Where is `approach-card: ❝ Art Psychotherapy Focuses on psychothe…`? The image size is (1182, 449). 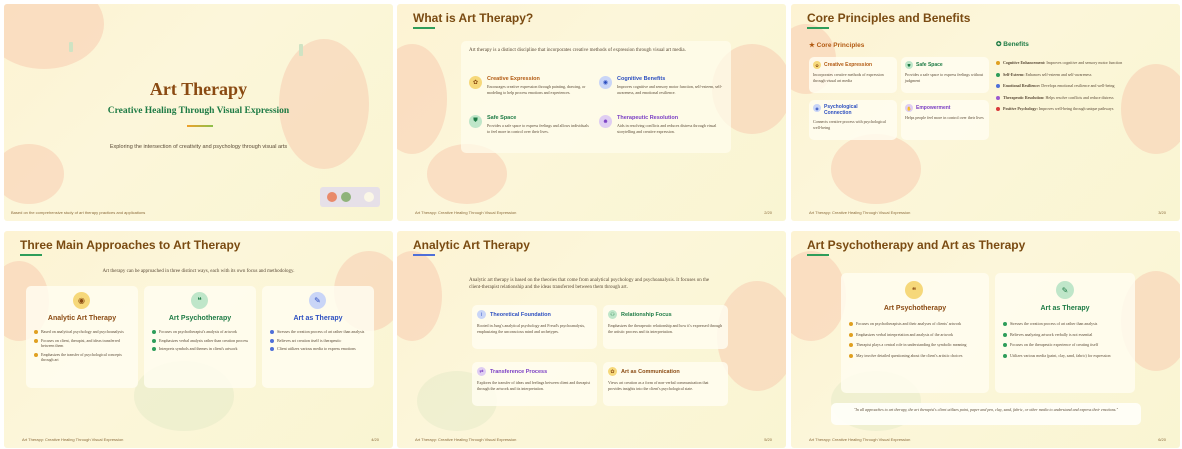 approach-card: ❝ Art Psychotherapy Focuses on psychothe… is located at coordinates (200, 337).